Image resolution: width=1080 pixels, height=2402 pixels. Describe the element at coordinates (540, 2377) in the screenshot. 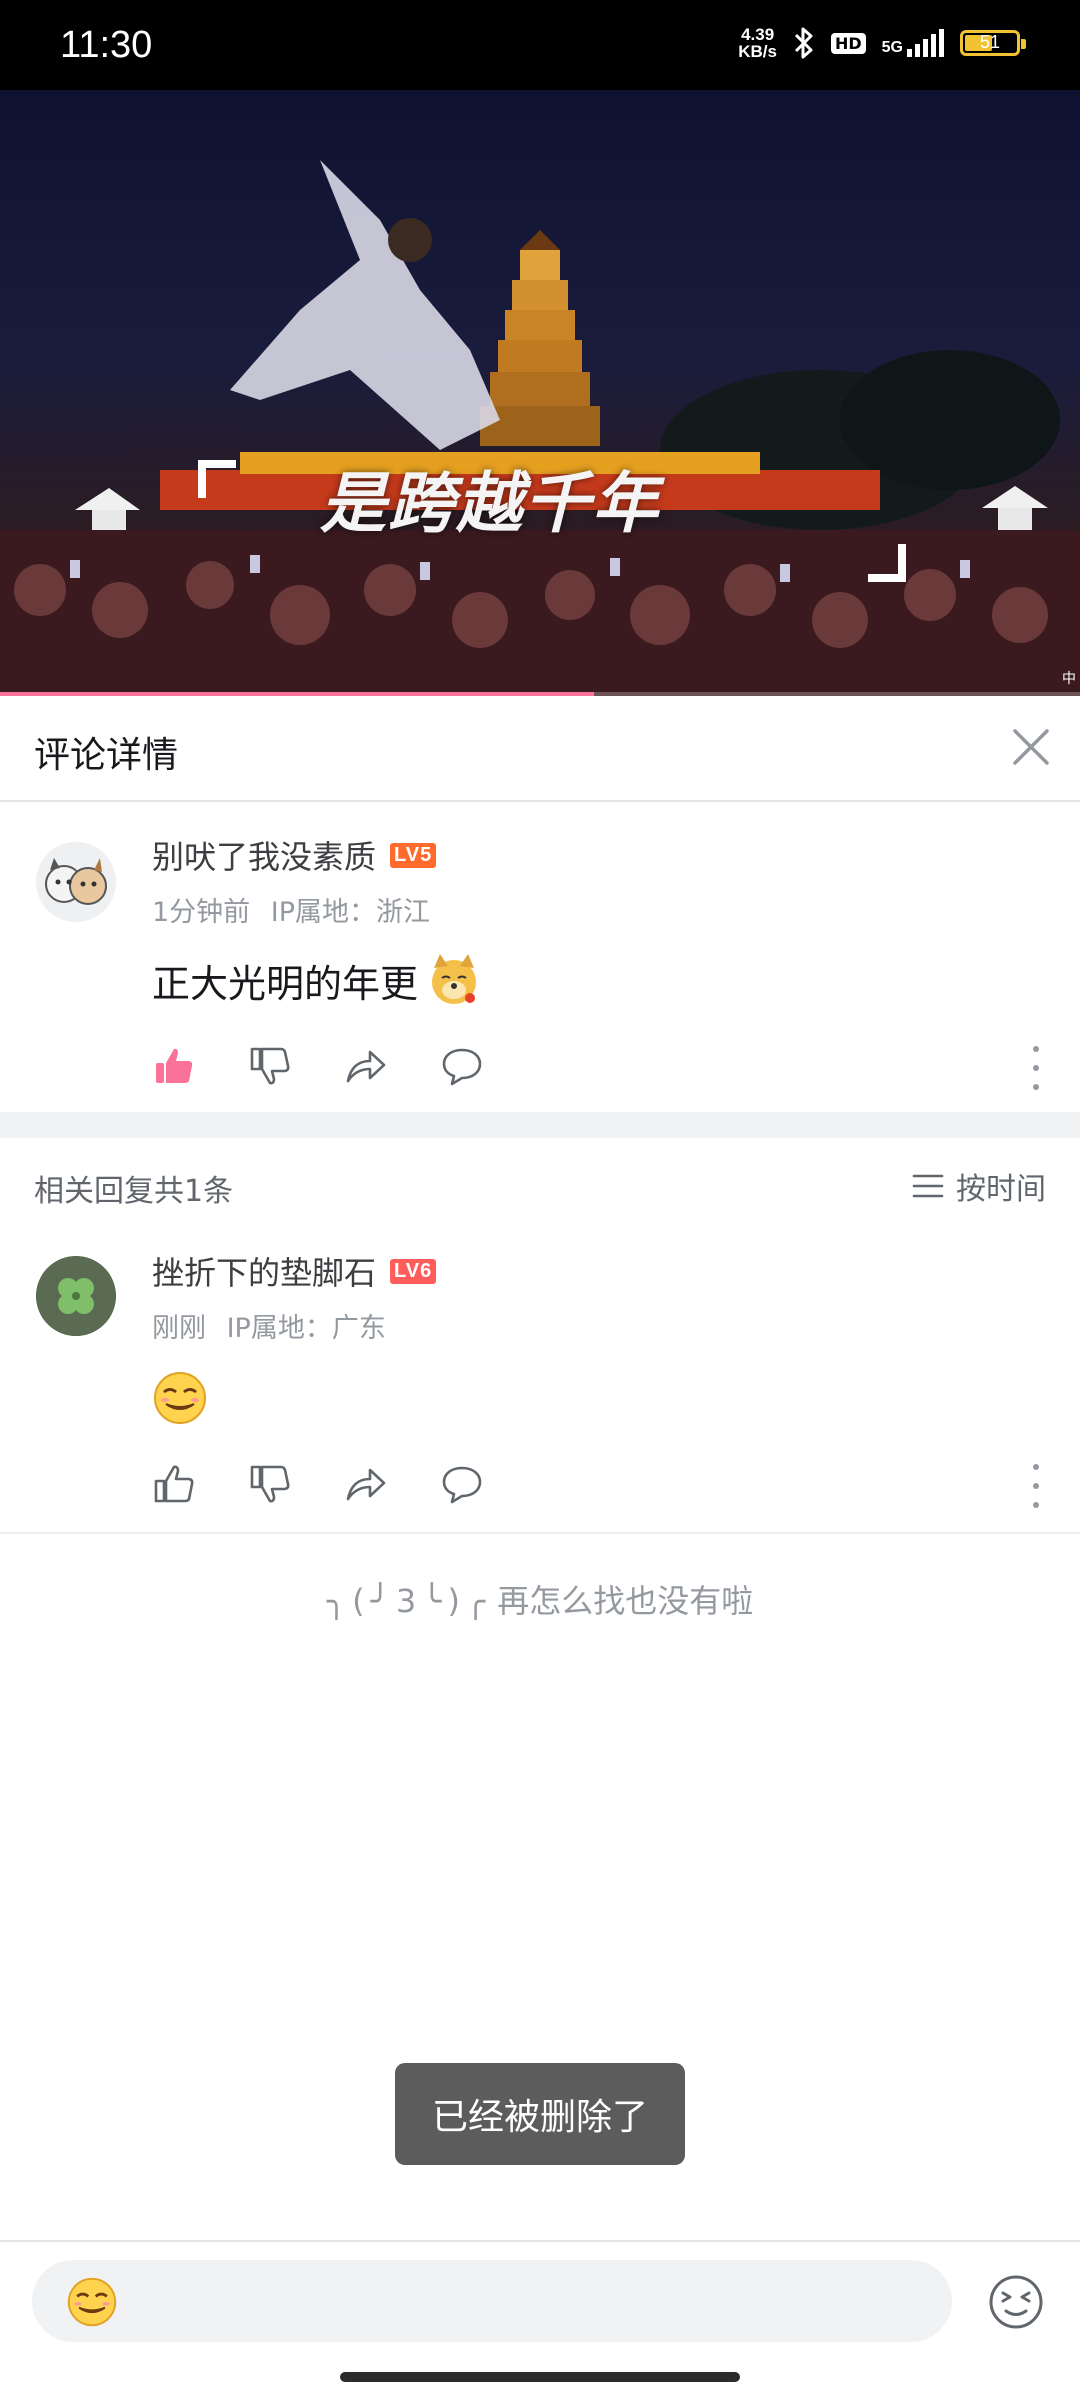

I see `home-indicator` at that location.